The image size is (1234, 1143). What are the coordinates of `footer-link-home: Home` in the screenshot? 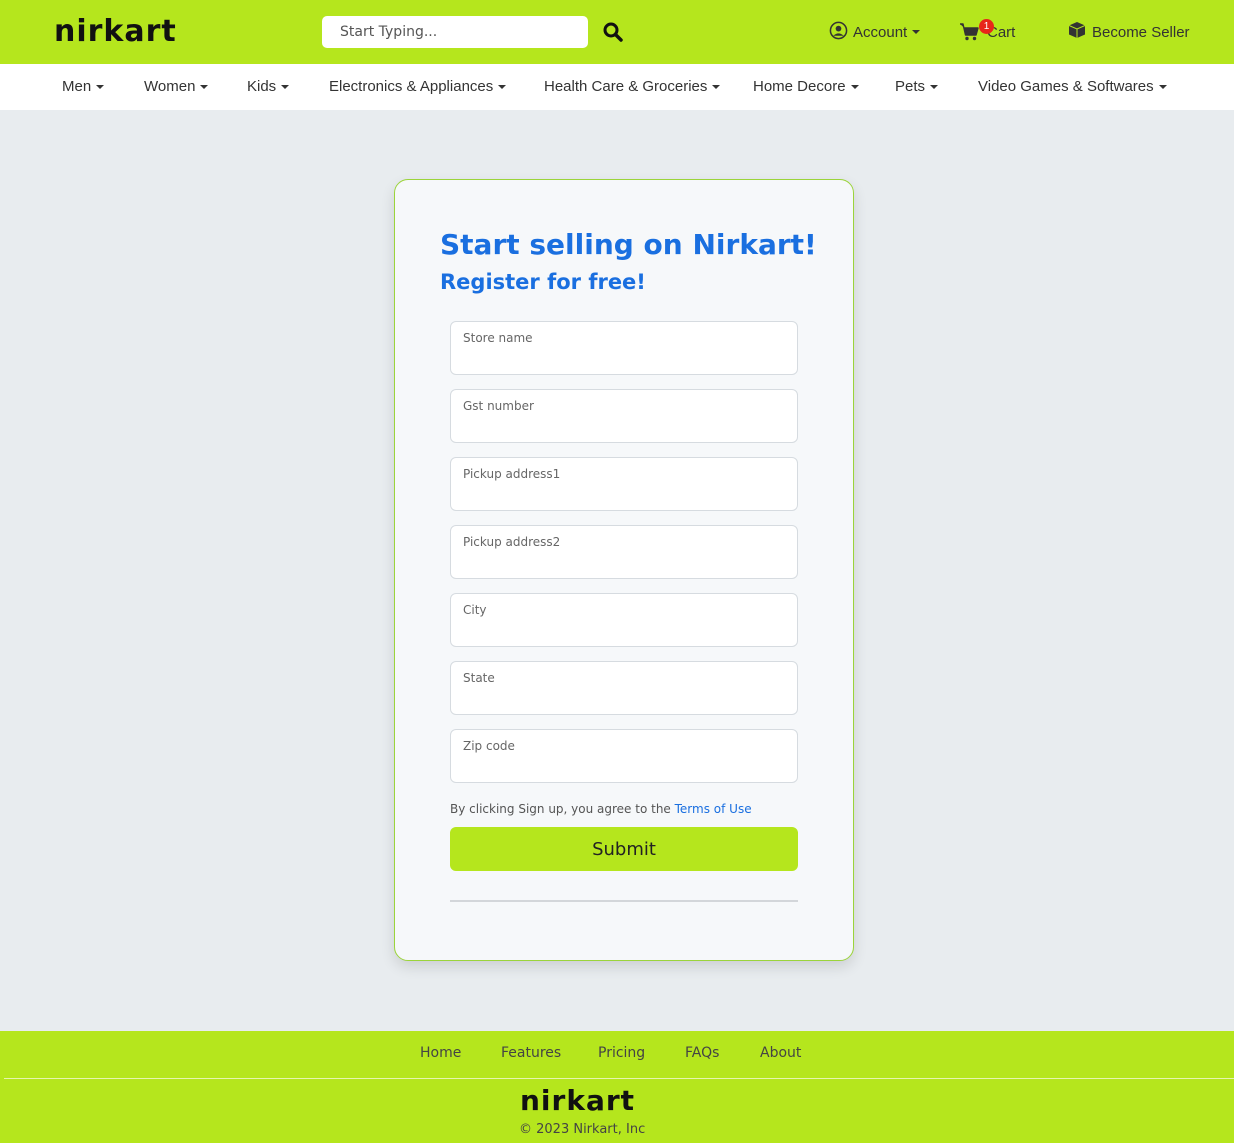 It's located at (440, 1053).